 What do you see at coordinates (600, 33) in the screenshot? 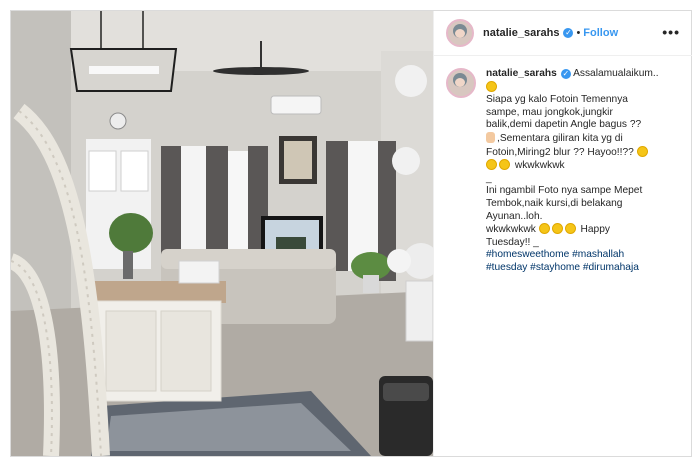
I see `follow-button: Follow` at bounding box center [600, 33].